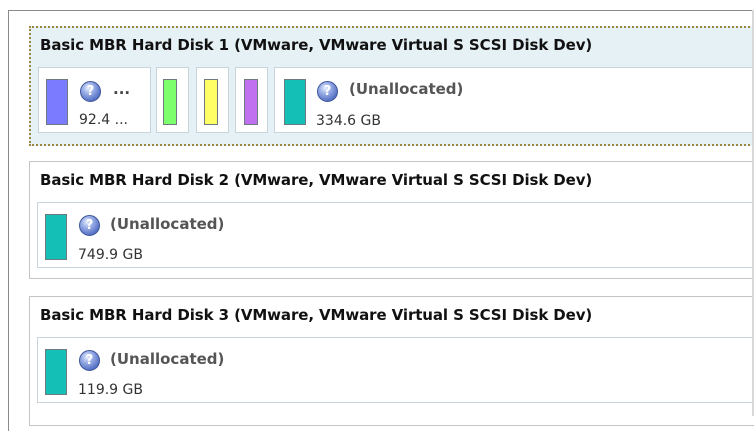  Describe the element at coordinates (348, 121) in the screenshot. I see `partition-size: 334.6 GB` at that location.